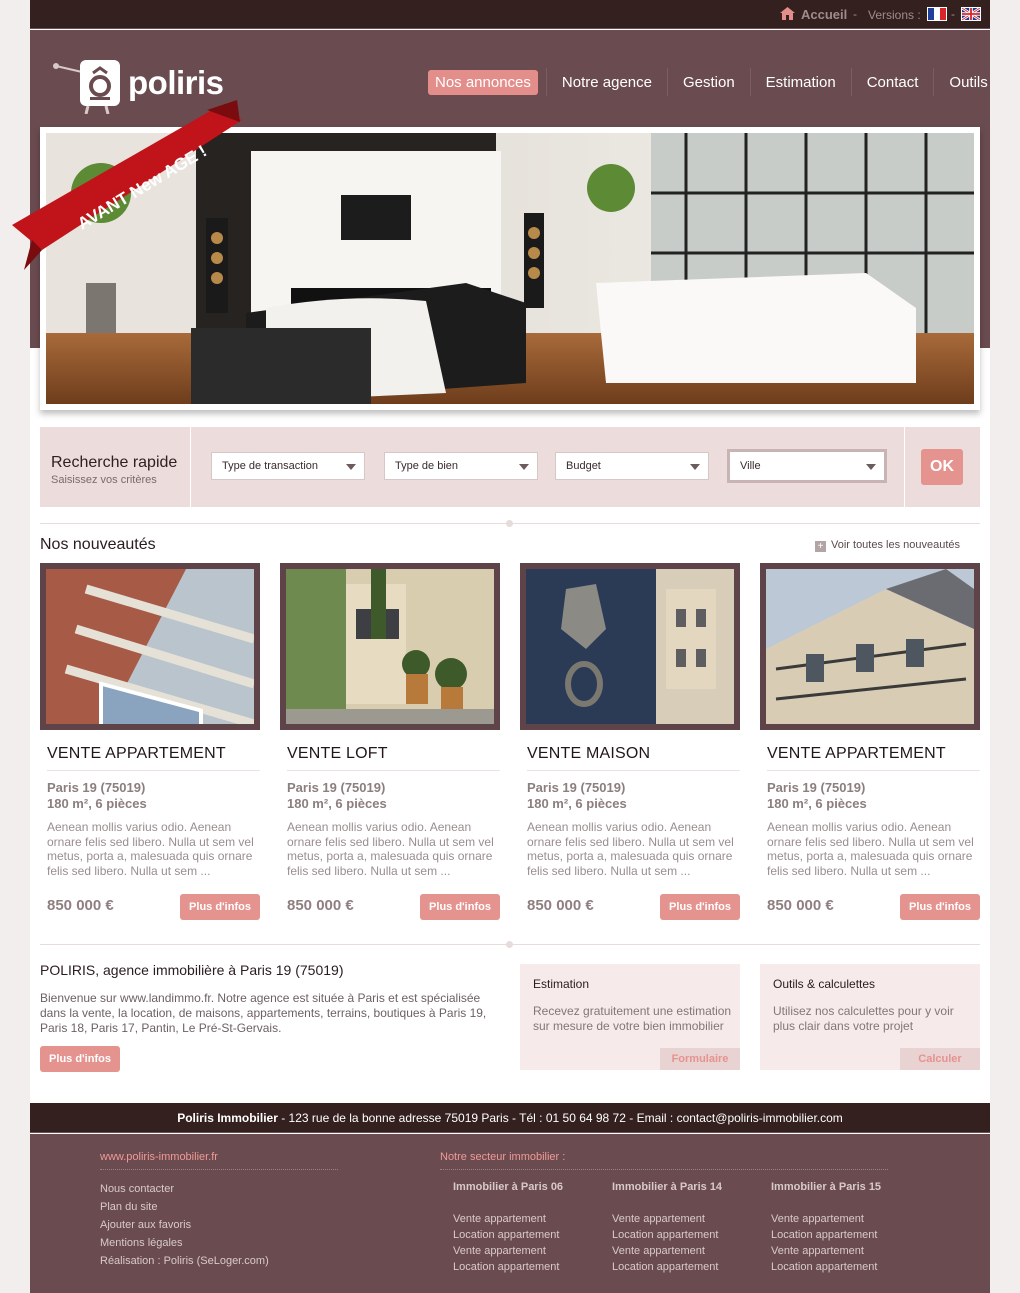 This screenshot has height=1293, width=1020. What do you see at coordinates (114, 462) in the screenshot?
I see `search-title: Recherche rapide` at bounding box center [114, 462].